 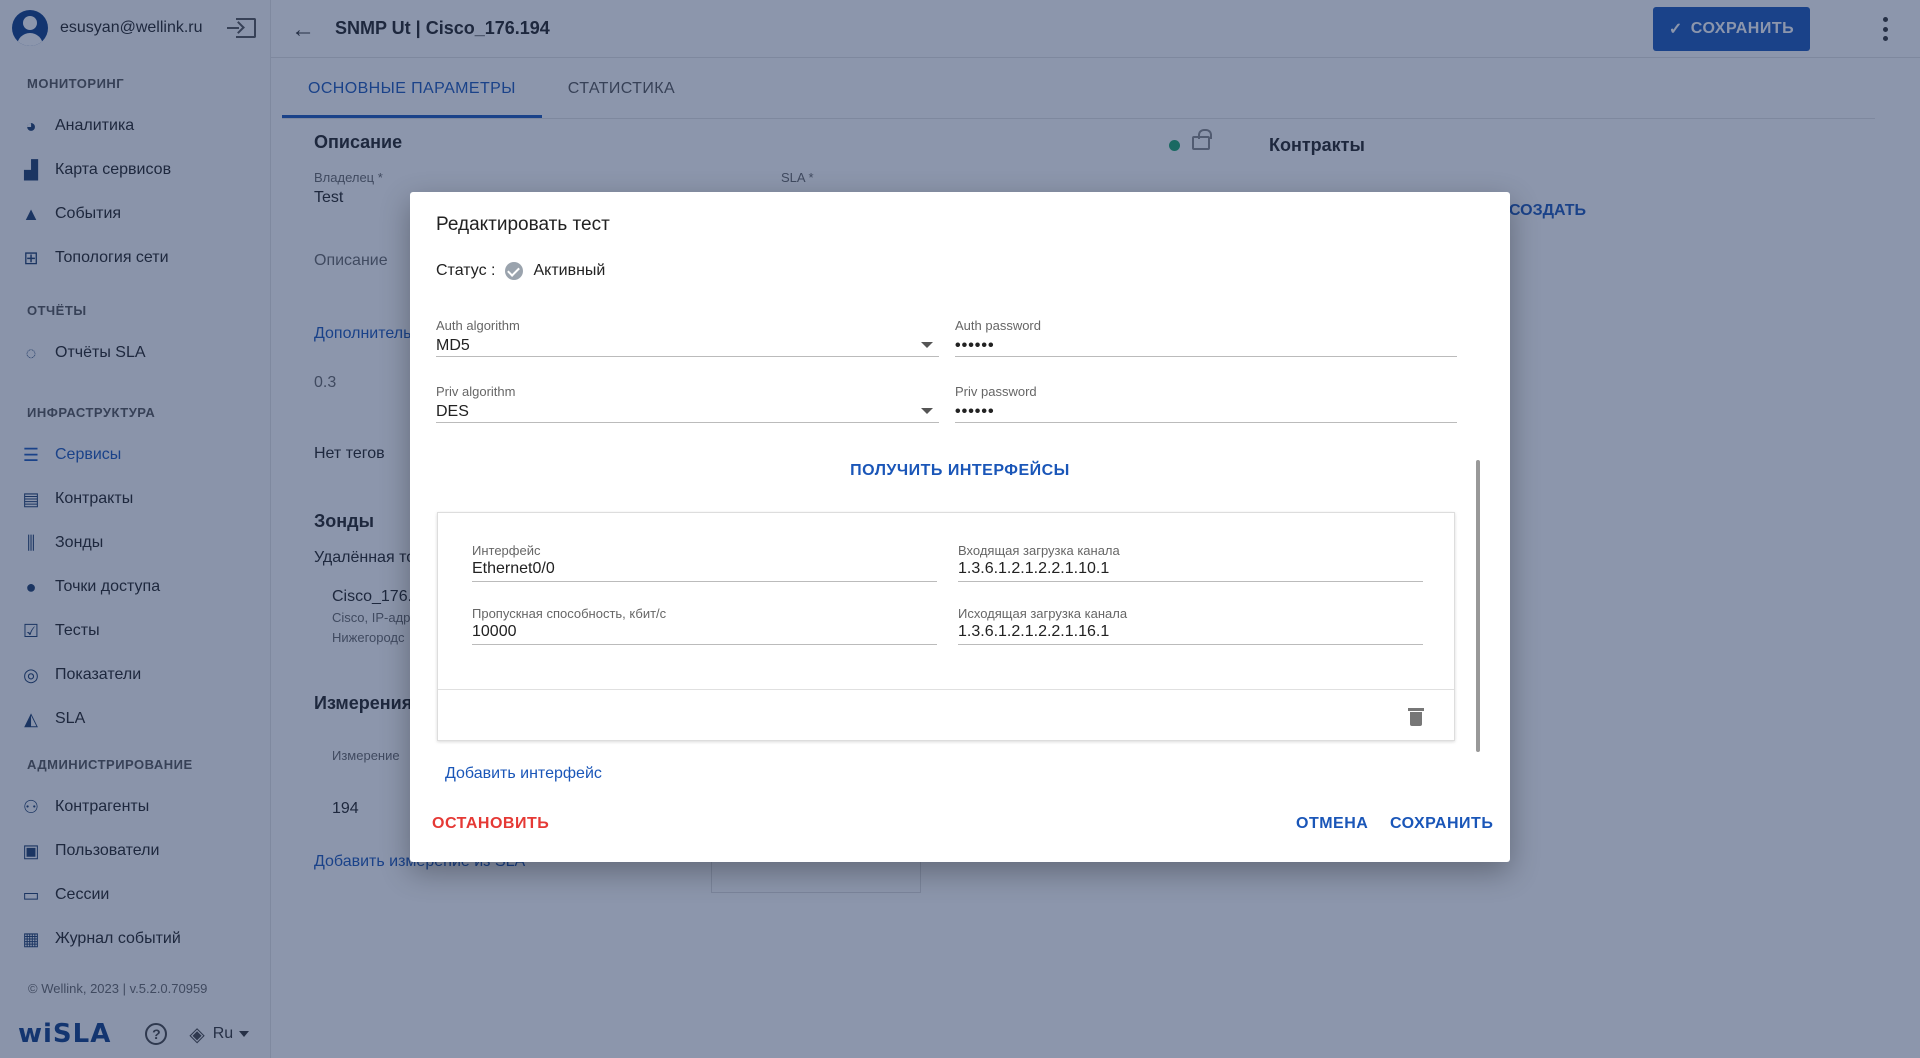 I want to click on auth-algorithm-select: Auth algorithm MD5, so click(x=687, y=337).